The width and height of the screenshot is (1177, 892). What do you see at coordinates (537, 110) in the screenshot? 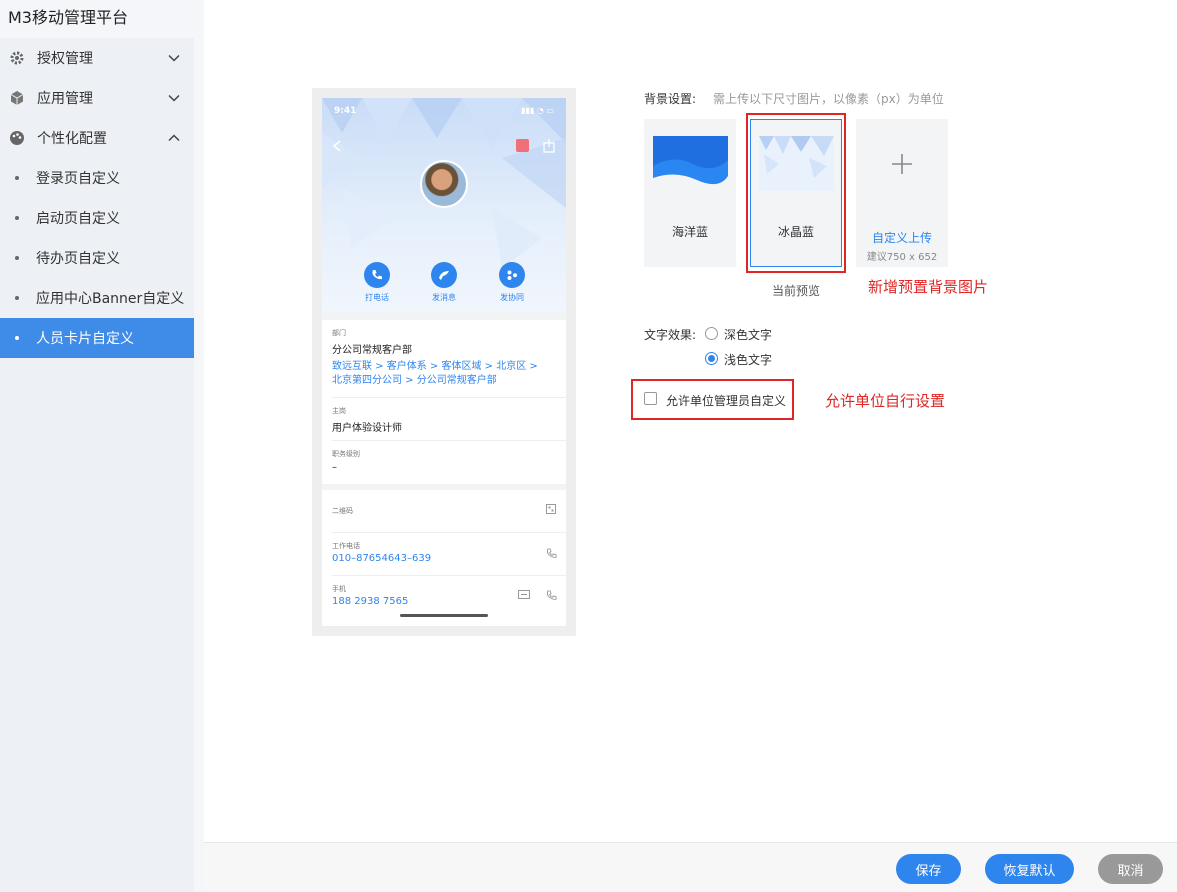
I see `status-icons: ▮▮▮ ◔ ▭` at bounding box center [537, 110].